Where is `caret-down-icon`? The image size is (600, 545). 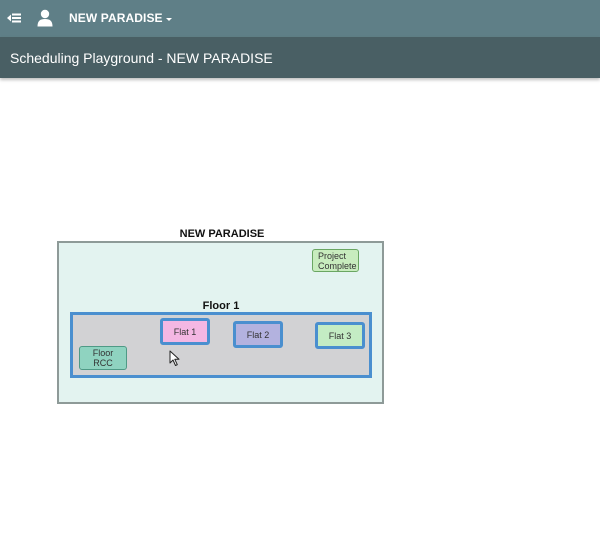 caret-down-icon is located at coordinates (168, 19).